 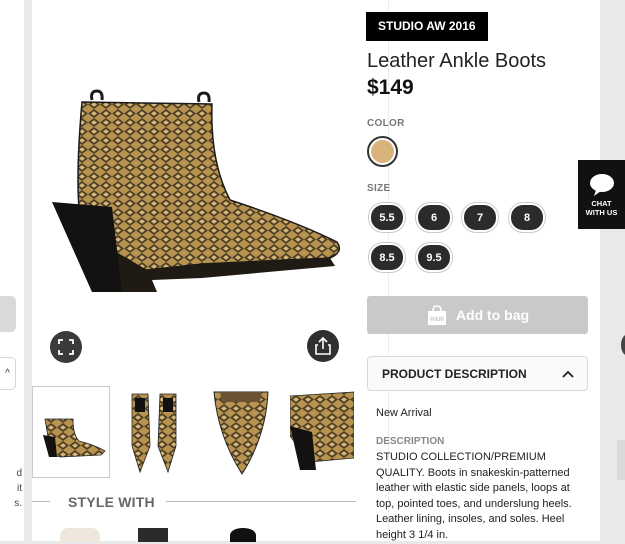 I want to click on style-with-rule-left, so click(x=41, y=501).